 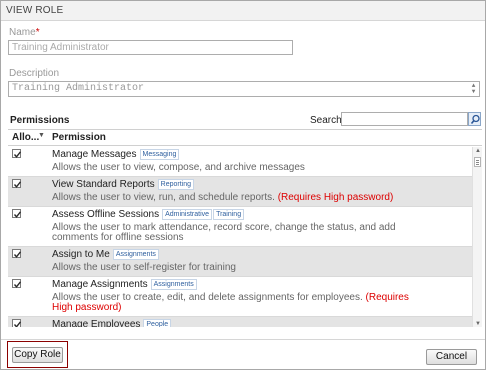 What do you see at coordinates (35, 10) in the screenshot?
I see `dialog-title: VIEW ROLE` at bounding box center [35, 10].